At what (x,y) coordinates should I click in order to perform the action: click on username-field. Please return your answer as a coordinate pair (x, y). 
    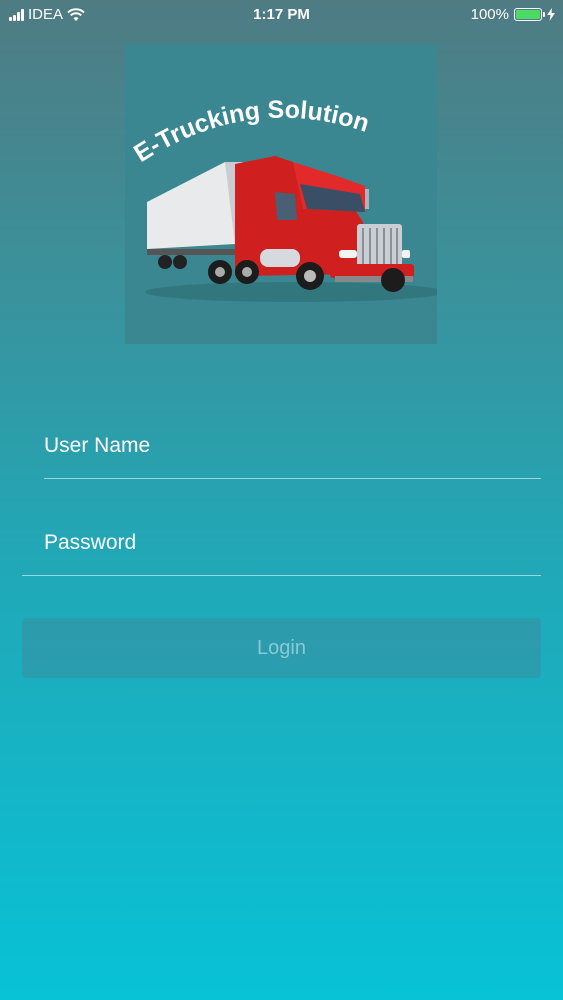
    Looking at the image, I should click on (292, 447).